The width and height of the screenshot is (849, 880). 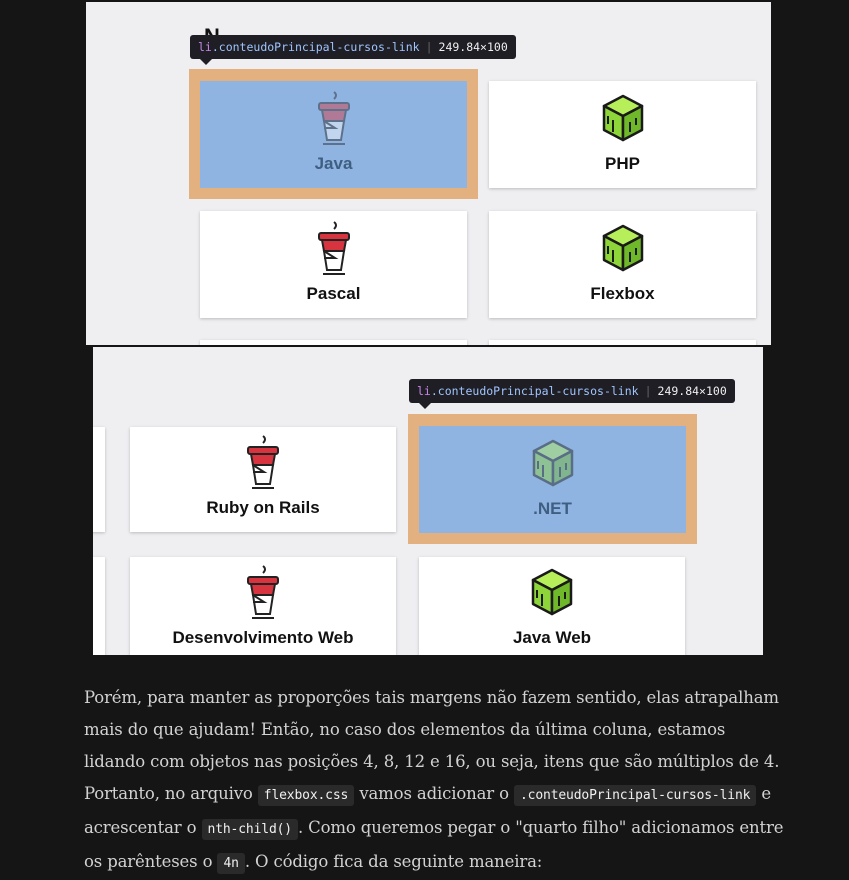 What do you see at coordinates (393, 861) in the screenshot?
I see `article-text: . O código fica da seguinte maneira:` at bounding box center [393, 861].